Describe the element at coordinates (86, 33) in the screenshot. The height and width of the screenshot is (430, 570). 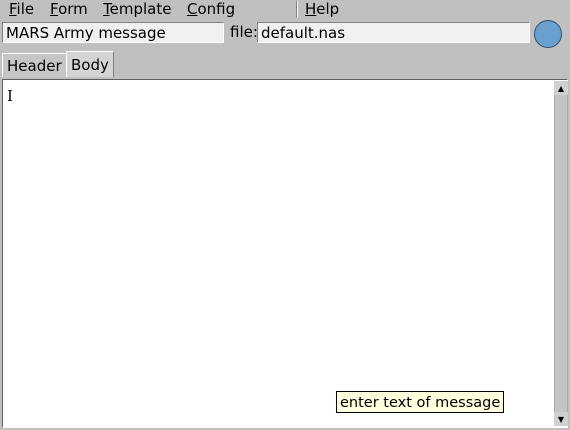
I see `message-title-text: MARS Army message` at that location.